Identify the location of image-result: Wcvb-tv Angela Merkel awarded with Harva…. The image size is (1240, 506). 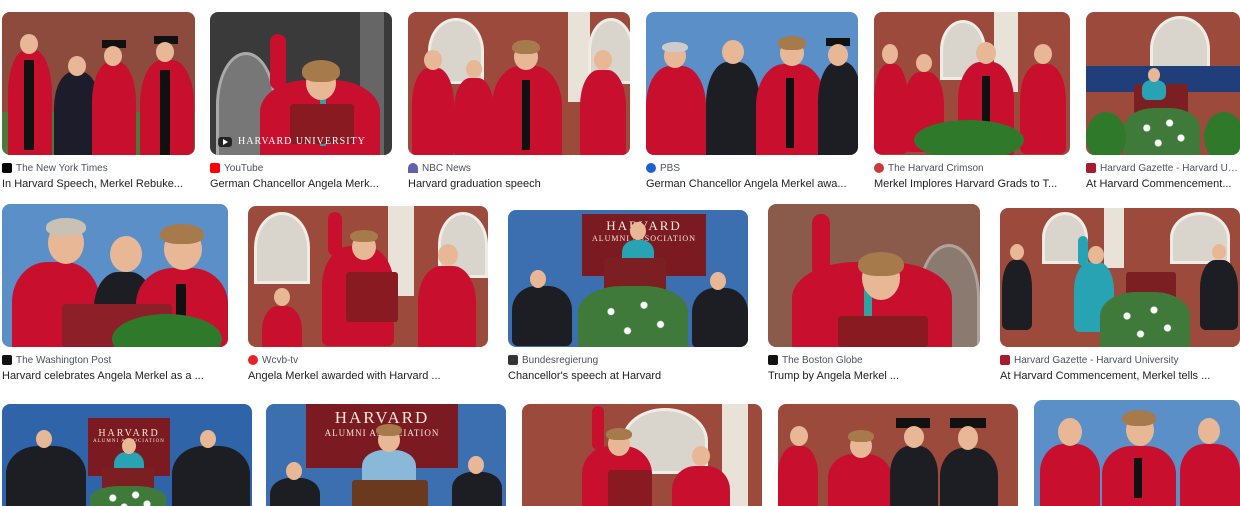
(368, 295).